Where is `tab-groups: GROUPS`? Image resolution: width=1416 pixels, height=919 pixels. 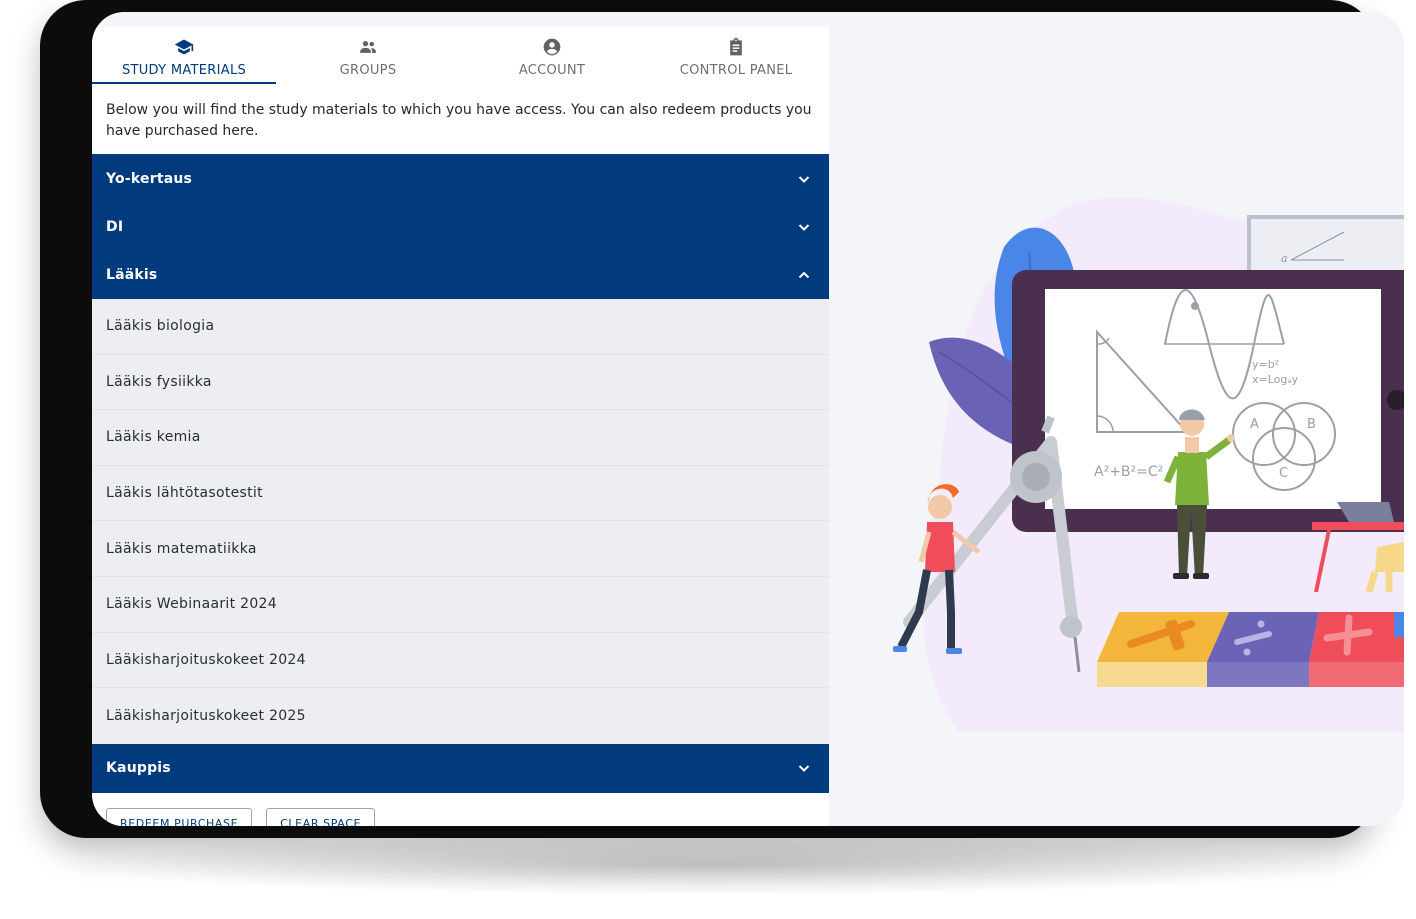 tab-groups: GROUPS is located at coordinates (368, 57).